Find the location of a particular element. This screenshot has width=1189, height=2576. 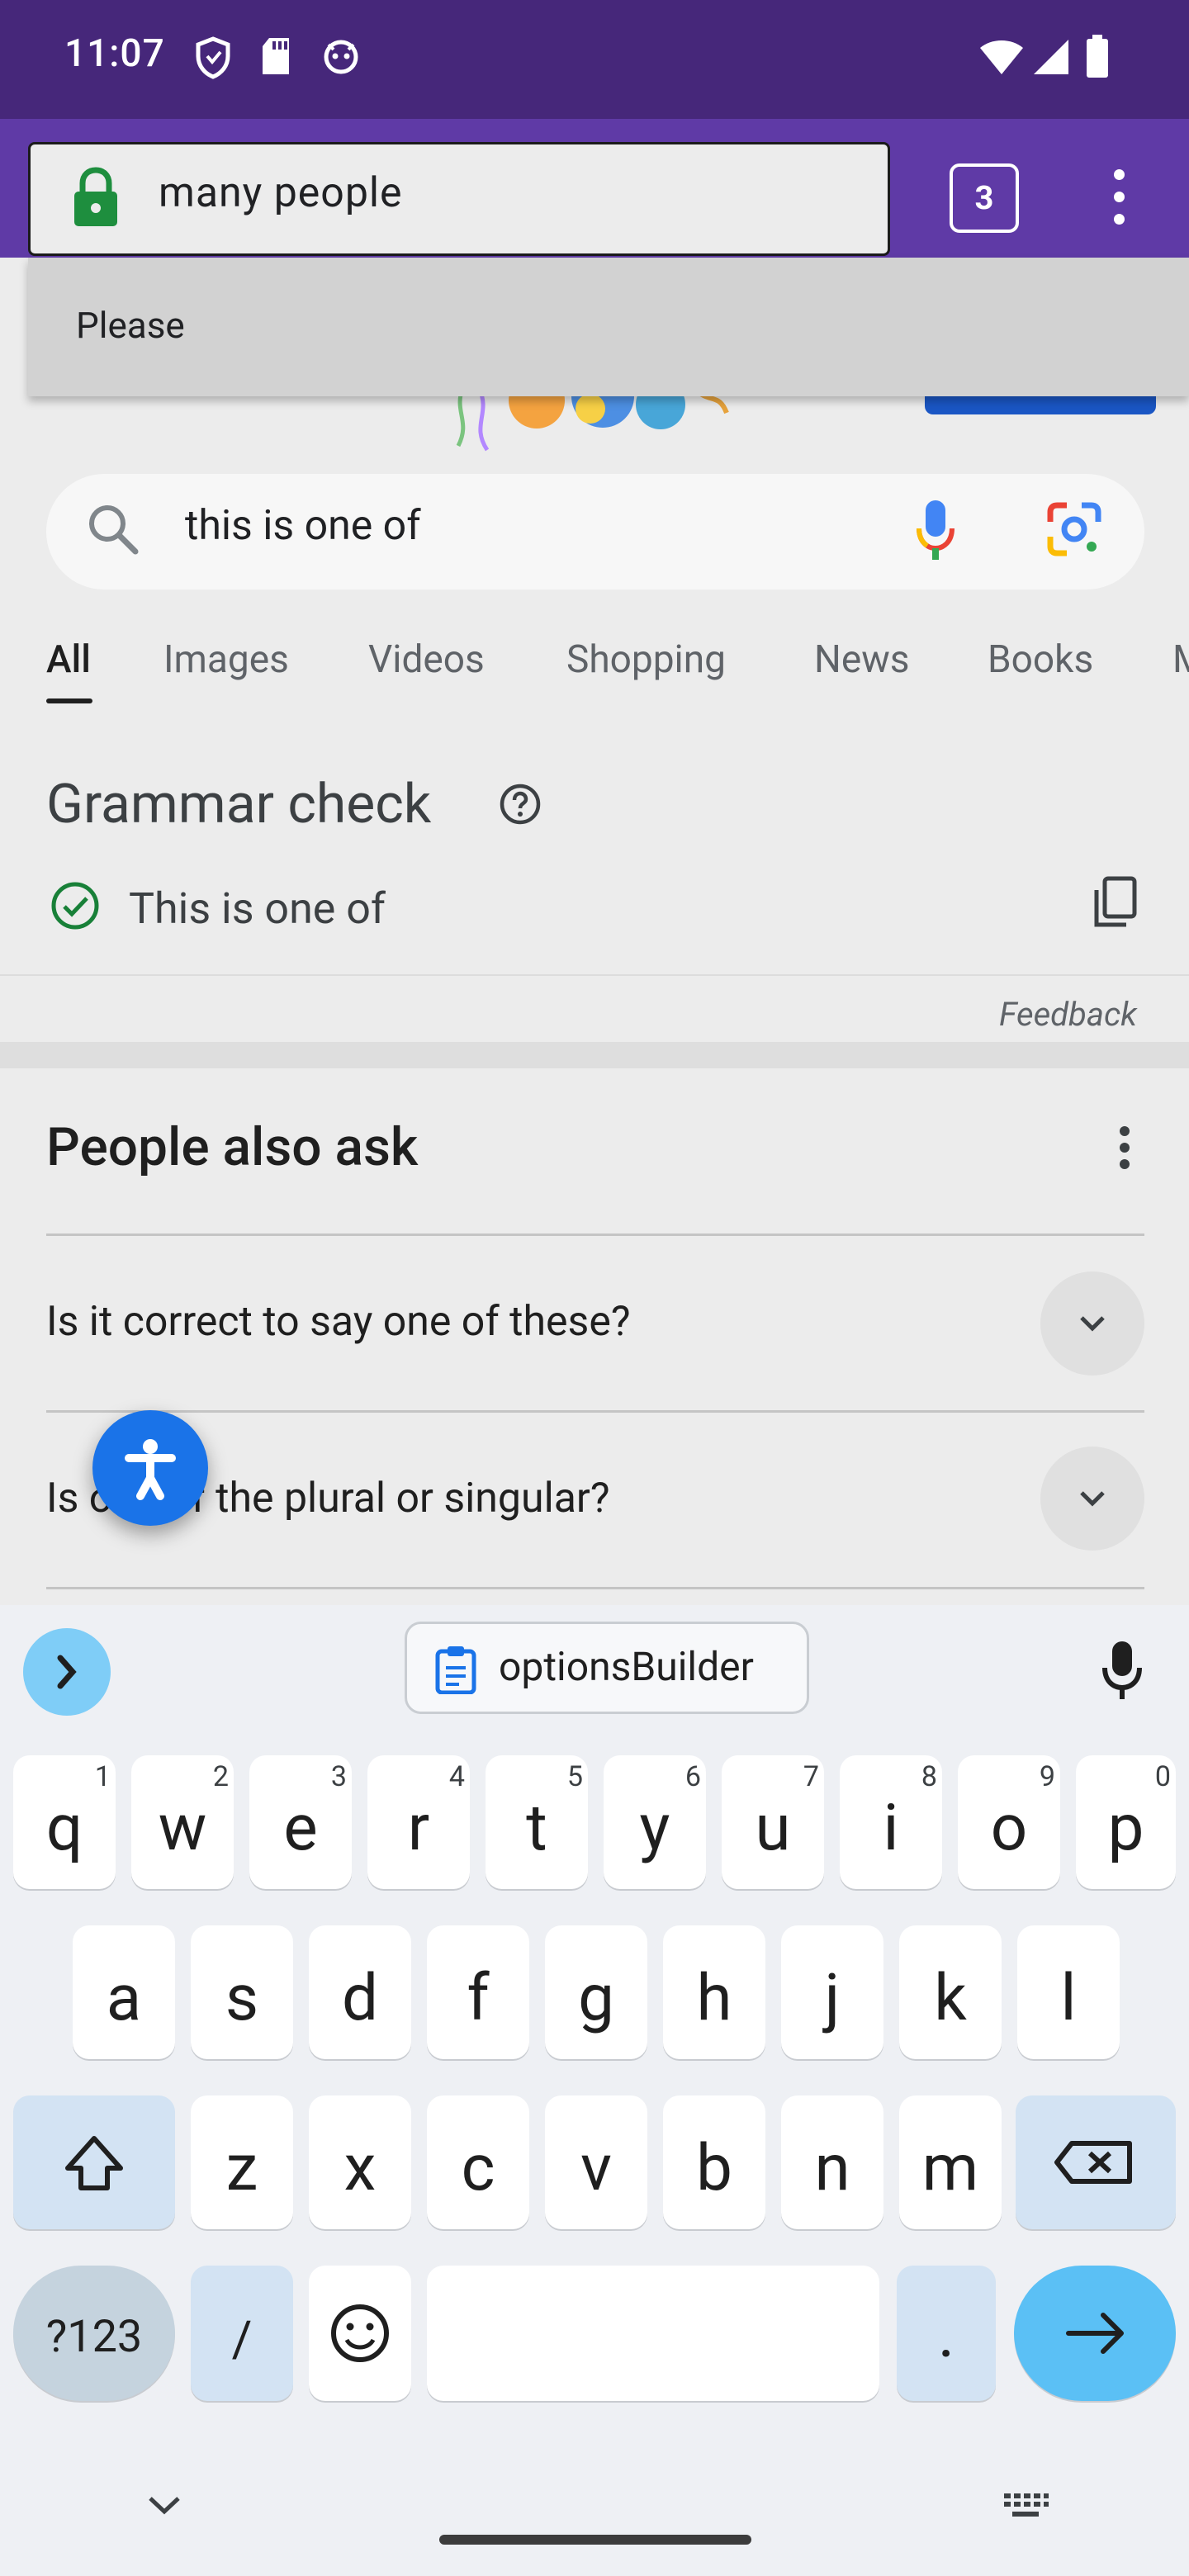

key-c: c is located at coordinates (478, 2162).